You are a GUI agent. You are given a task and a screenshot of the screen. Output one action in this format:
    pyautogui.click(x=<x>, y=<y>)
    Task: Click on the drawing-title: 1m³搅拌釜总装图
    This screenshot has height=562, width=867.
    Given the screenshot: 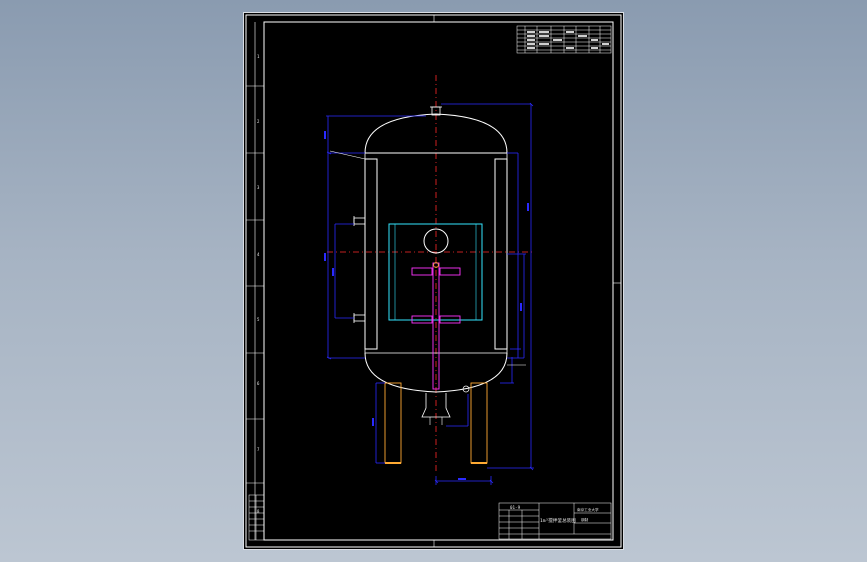 What is the action you would take?
    pyautogui.click(x=558, y=520)
    